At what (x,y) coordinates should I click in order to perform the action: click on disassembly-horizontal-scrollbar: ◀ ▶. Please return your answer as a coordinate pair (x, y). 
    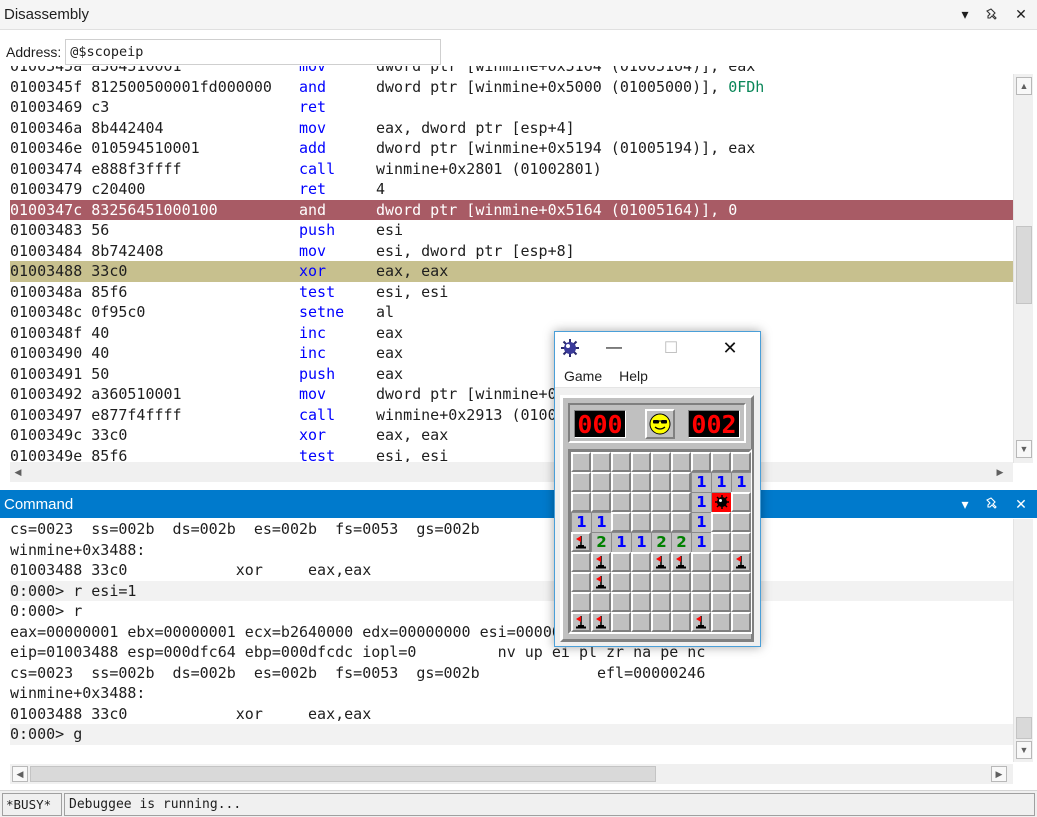
    Looking at the image, I should click on (511, 472).